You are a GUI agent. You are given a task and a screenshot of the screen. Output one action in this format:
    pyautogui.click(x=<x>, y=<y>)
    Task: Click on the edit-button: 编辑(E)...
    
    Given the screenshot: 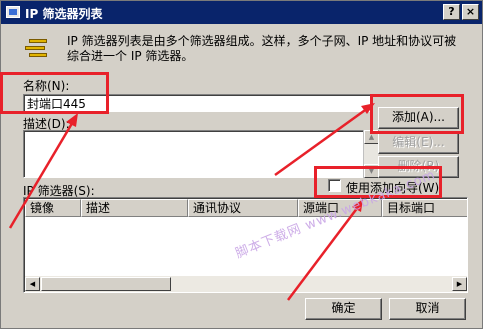 What is the action you would take?
    pyautogui.click(x=418, y=143)
    